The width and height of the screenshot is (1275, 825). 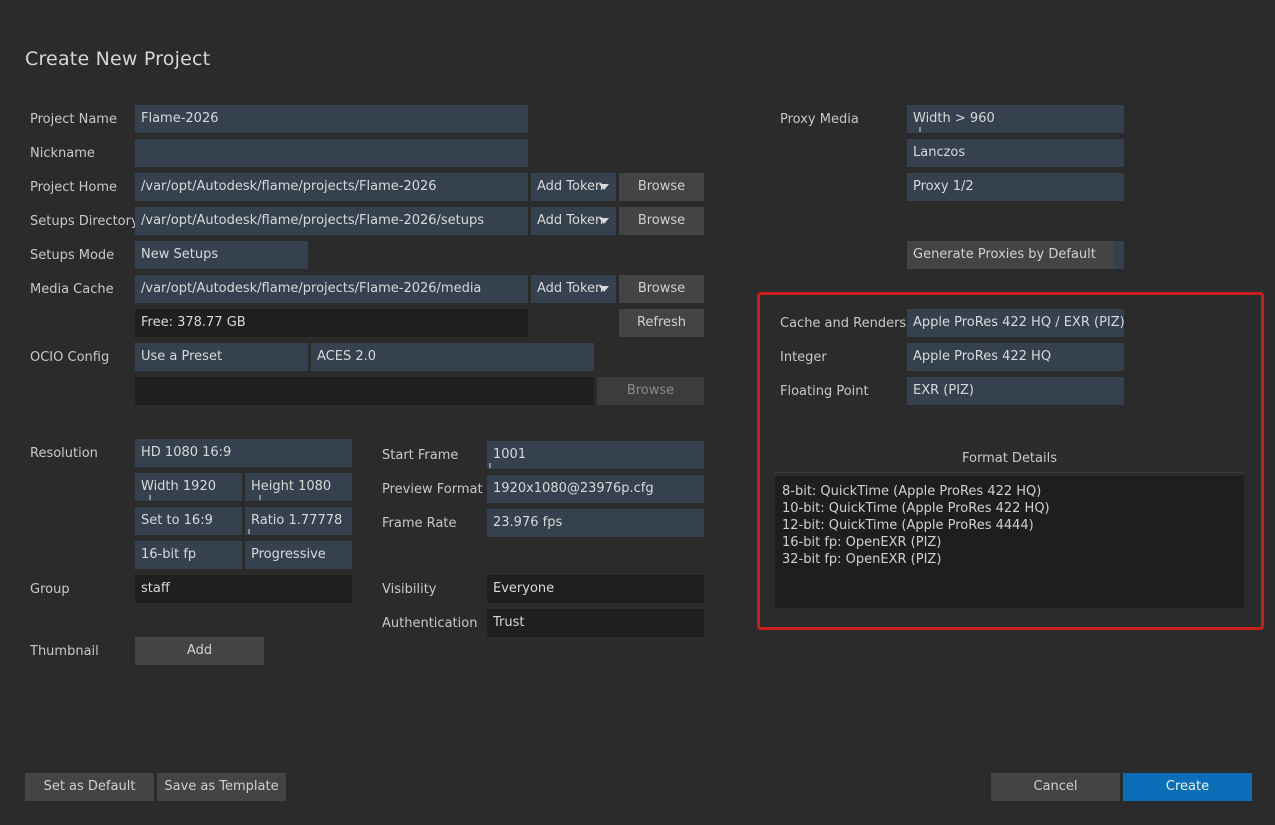 What do you see at coordinates (72, 255) in the screenshot?
I see `setups-mode-label: Setups Mode` at bounding box center [72, 255].